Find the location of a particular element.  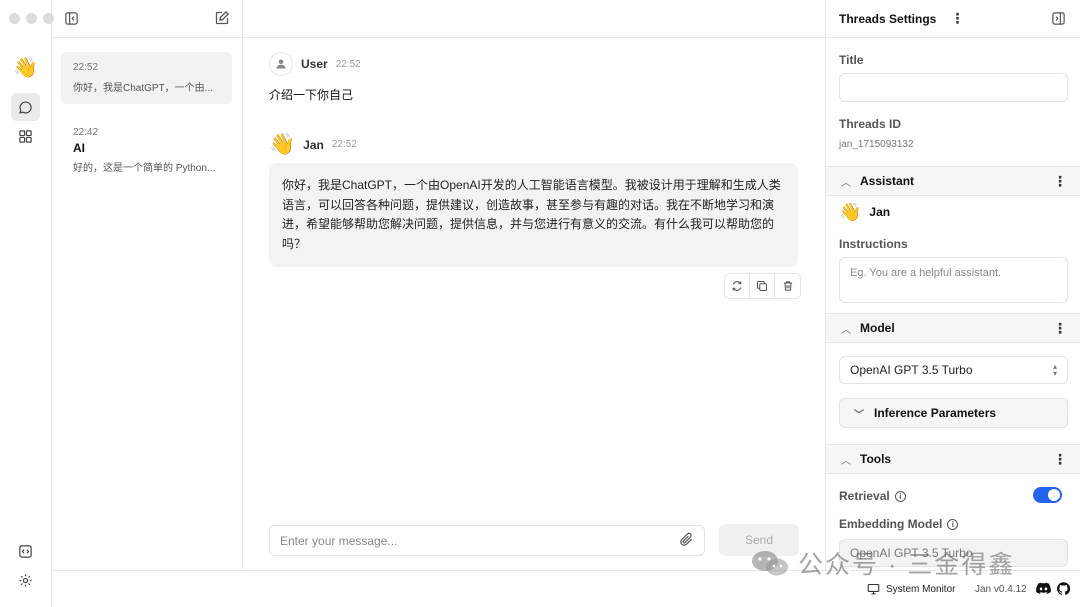

github-icon is located at coordinates (1063, 590).